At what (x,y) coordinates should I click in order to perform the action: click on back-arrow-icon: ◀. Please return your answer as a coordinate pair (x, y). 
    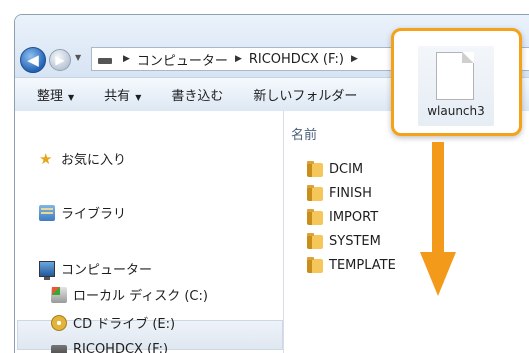
    Looking at the image, I should click on (33, 60).